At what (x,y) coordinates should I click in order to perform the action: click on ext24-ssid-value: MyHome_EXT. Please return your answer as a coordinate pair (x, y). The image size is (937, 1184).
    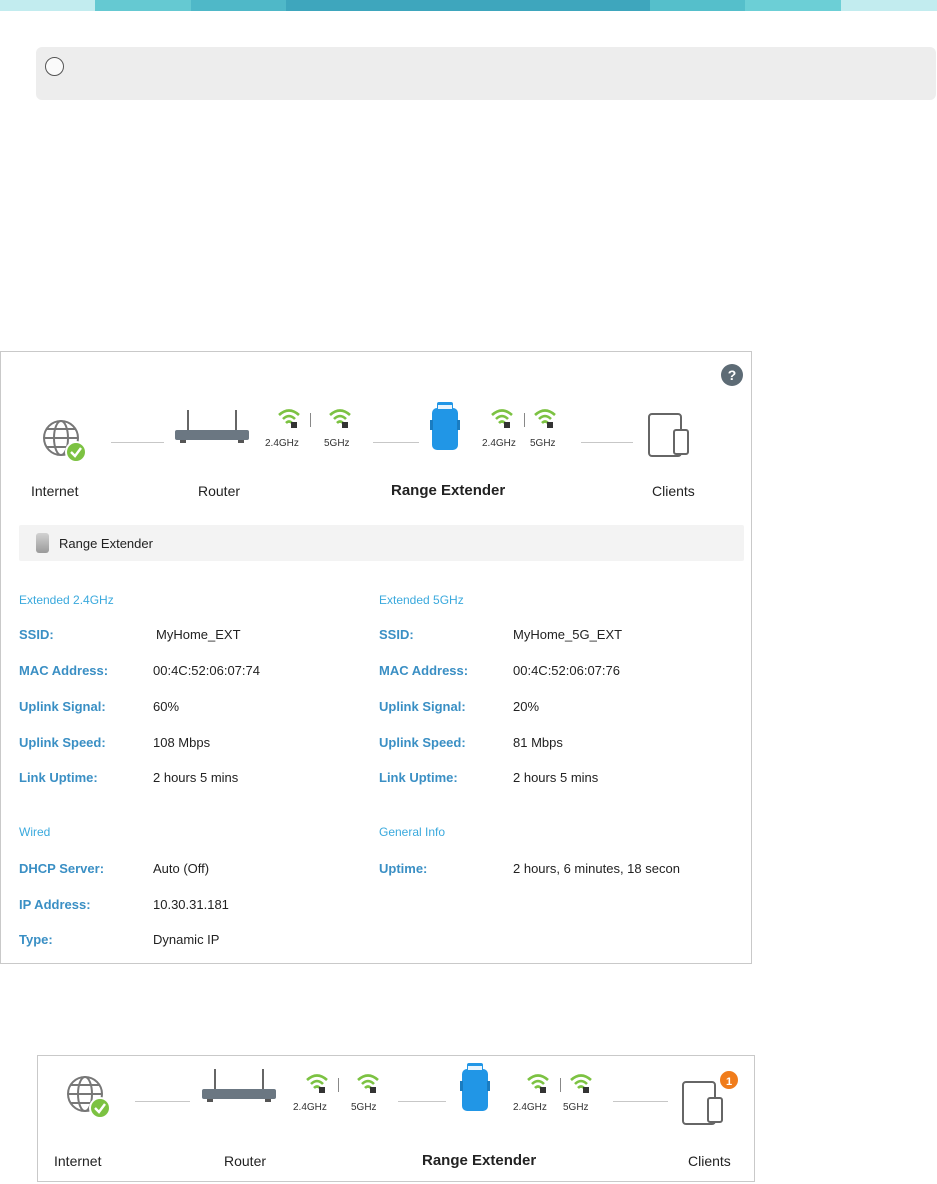
    Looking at the image, I should click on (198, 634).